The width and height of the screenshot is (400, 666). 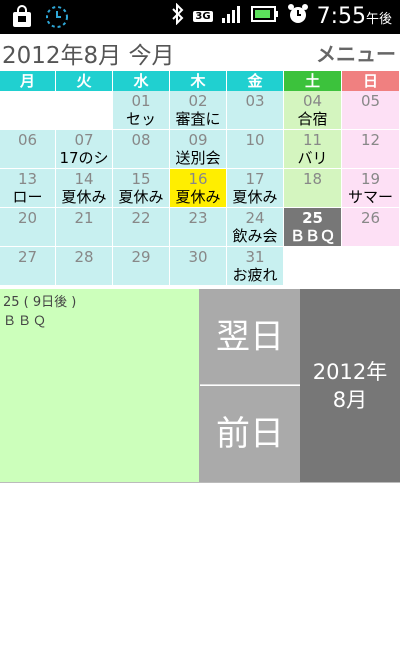 I want to click on day-number: 06, so click(x=27, y=140).